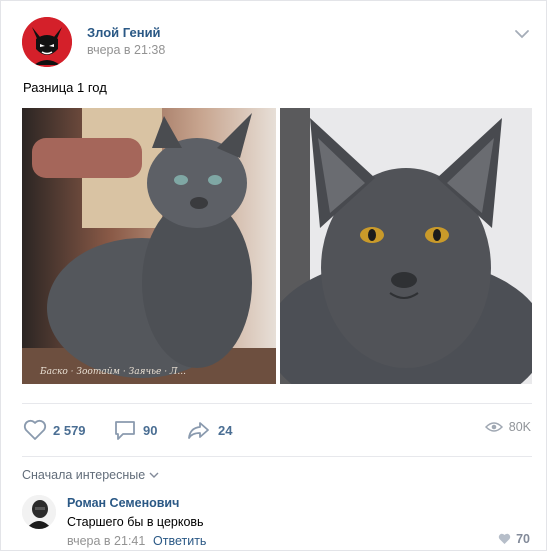 This screenshot has width=547, height=551. Describe the element at coordinates (69, 430) in the screenshot. I see `like-count: 2 579` at that location.